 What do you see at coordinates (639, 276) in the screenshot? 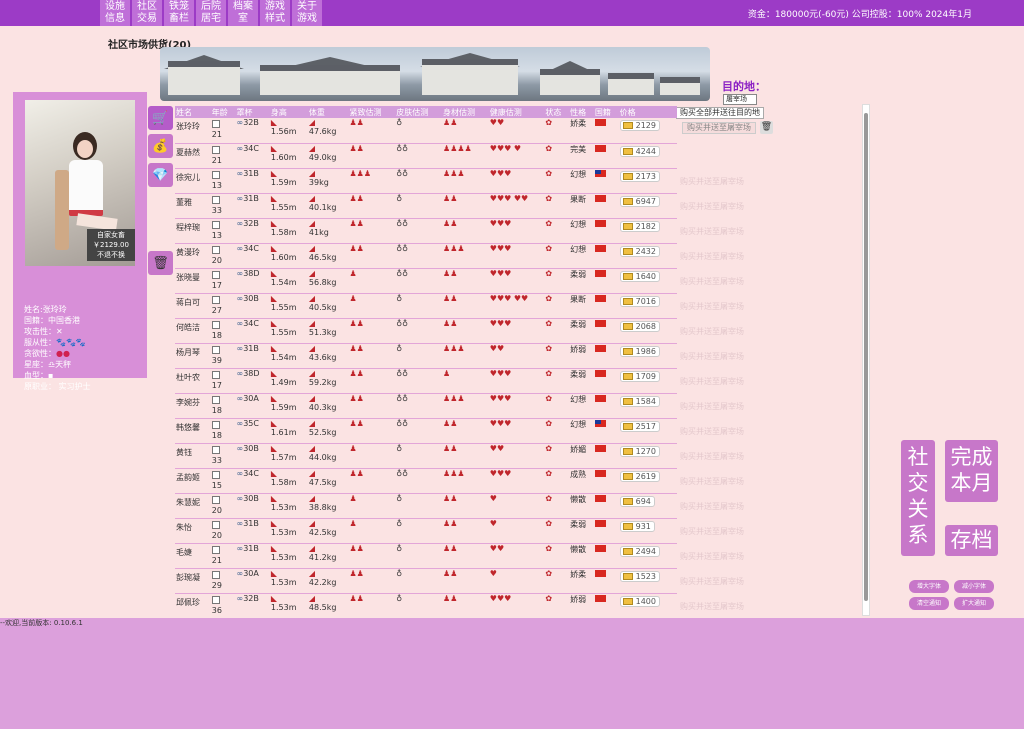
I see `price-button: 1640` at bounding box center [639, 276].